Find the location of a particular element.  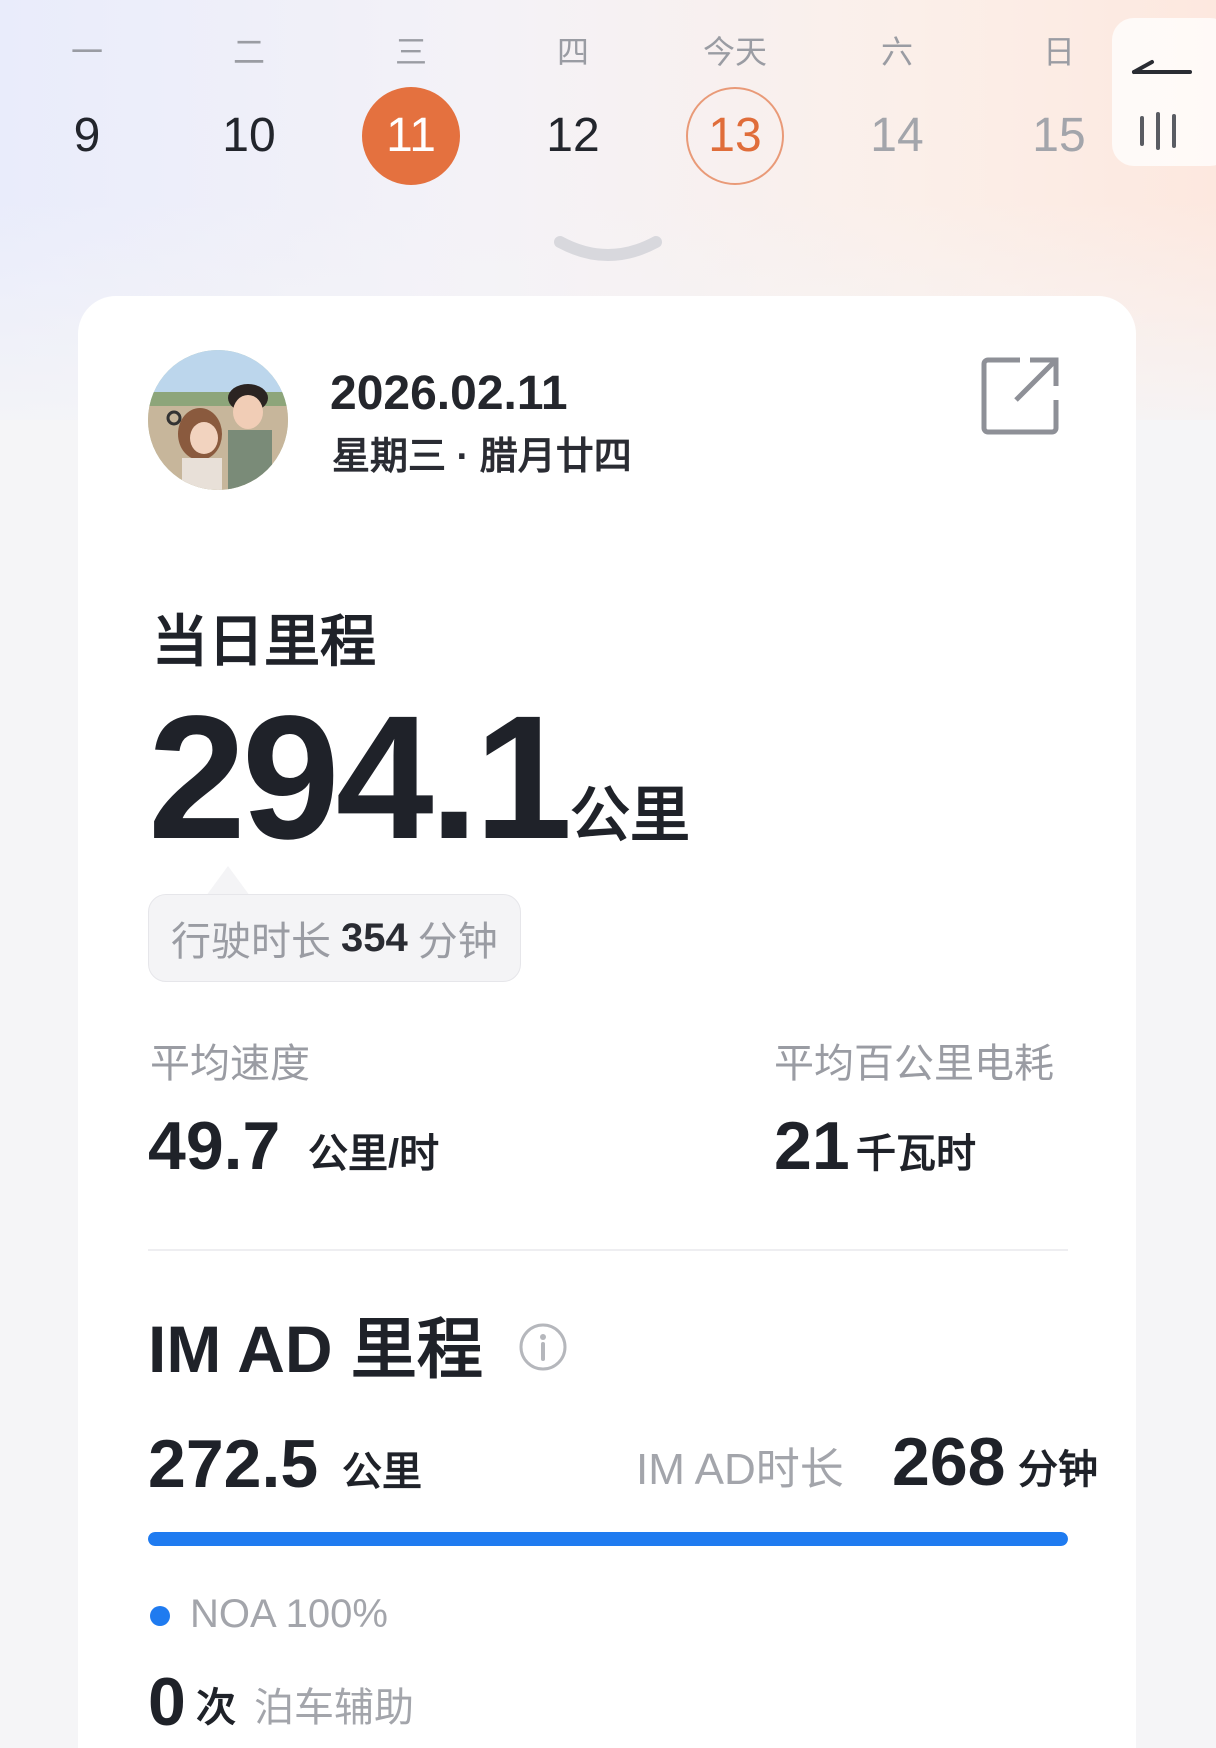

day-10: 二 10 is located at coordinates (249, 115).